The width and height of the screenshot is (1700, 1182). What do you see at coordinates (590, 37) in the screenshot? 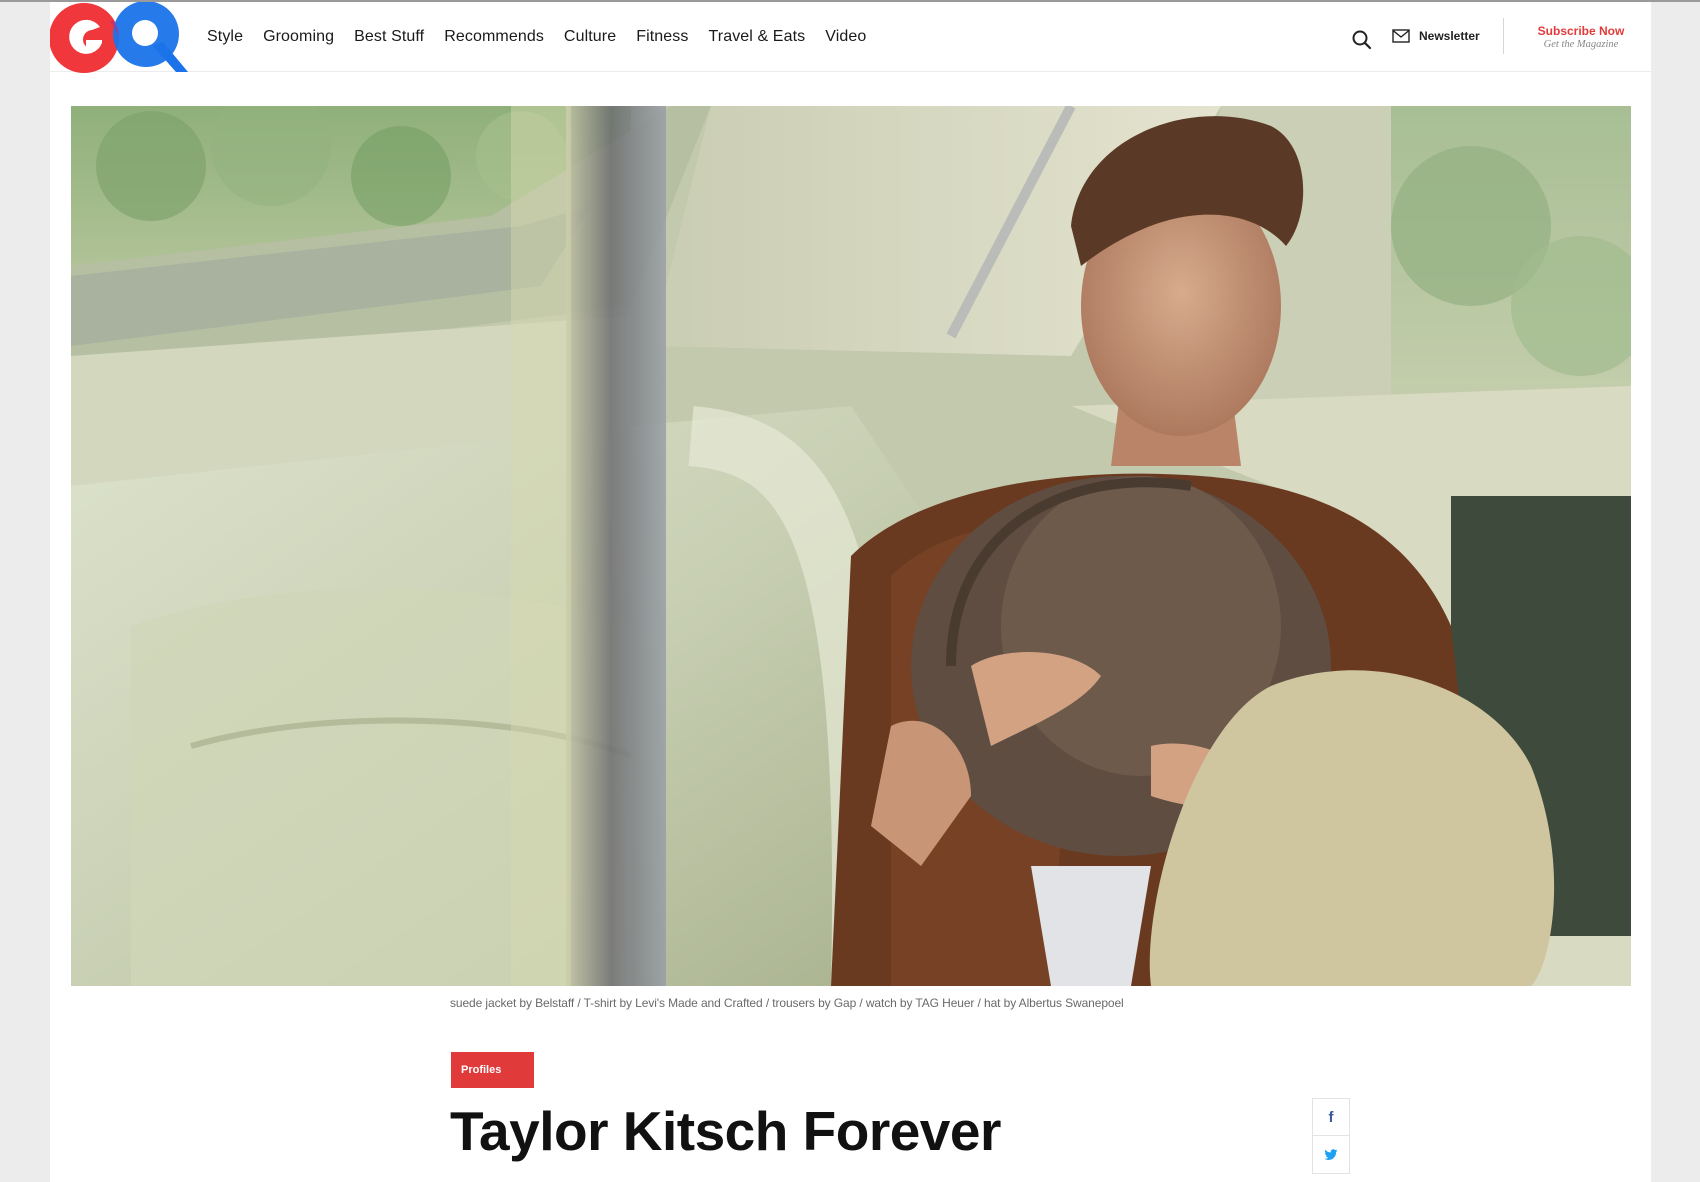
I see `nav-item-culture: Culture` at bounding box center [590, 37].